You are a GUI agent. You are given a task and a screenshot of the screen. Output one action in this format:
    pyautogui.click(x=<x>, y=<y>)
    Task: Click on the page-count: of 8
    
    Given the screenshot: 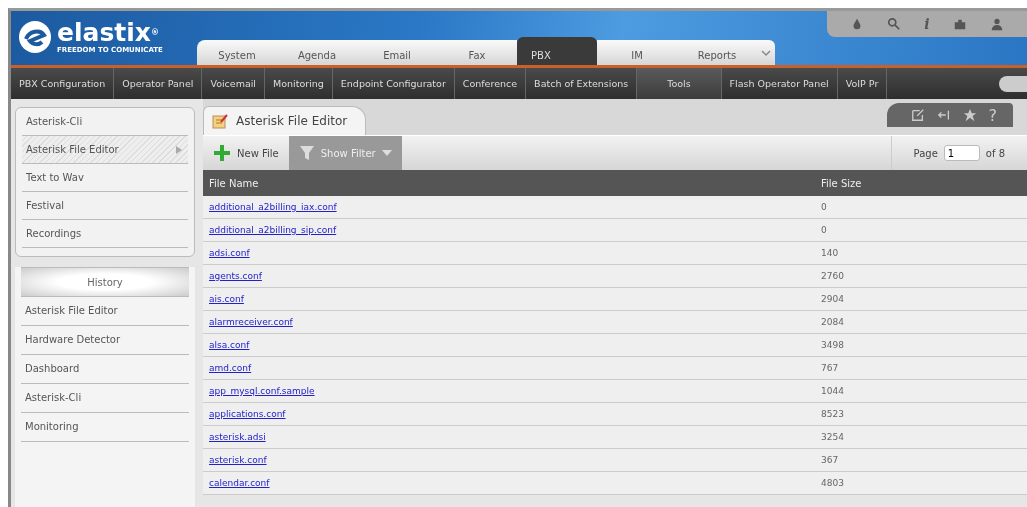 What is the action you would take?
    pyautogui.click(x=995, y=153)
    